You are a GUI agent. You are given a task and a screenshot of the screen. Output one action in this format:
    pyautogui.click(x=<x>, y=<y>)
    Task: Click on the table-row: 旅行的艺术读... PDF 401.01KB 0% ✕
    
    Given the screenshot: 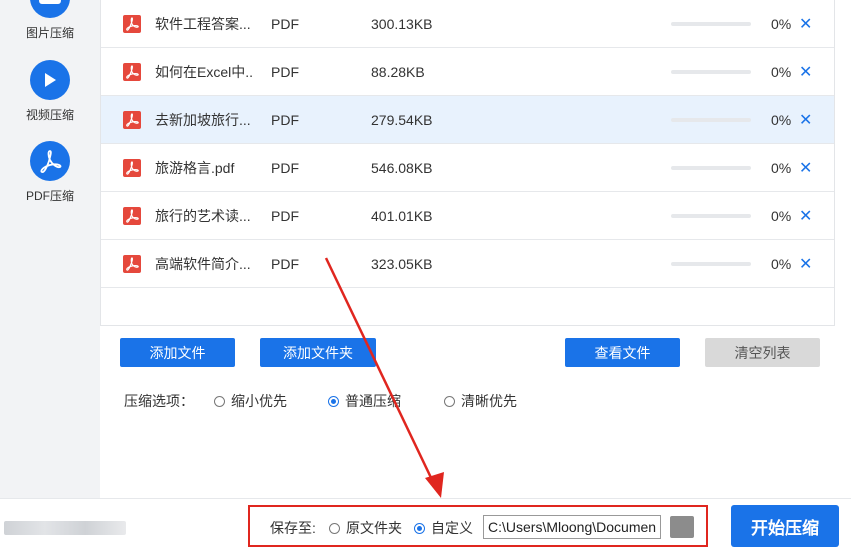 What is the action you would take?
    pyautogui.click(x=467, y=216)
    